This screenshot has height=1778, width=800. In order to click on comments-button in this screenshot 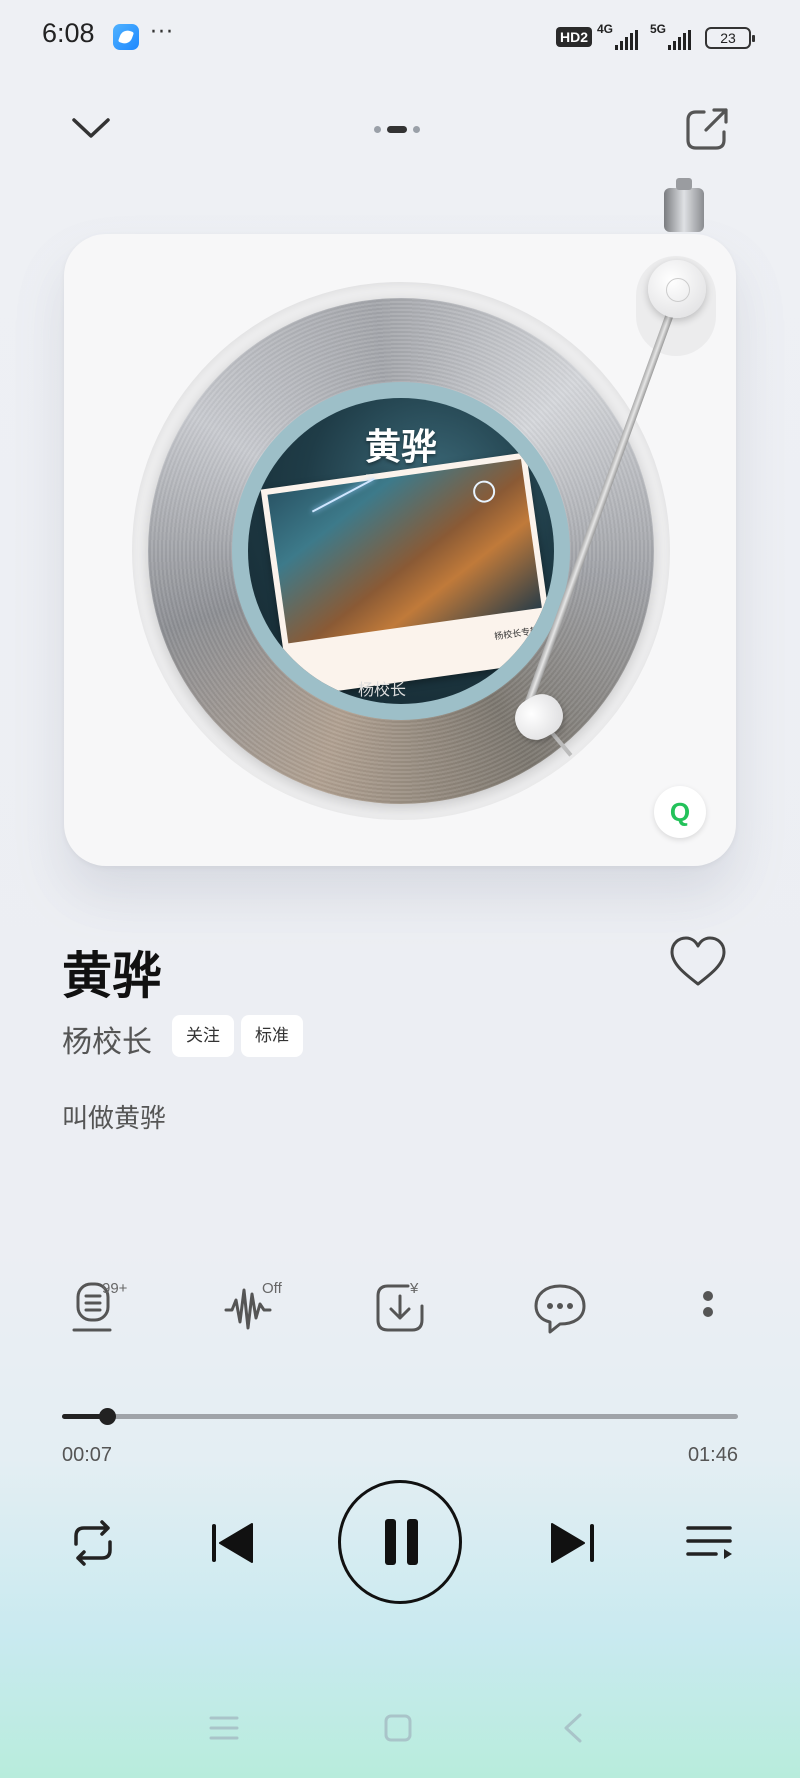, I will do `click(562, 1308)`.